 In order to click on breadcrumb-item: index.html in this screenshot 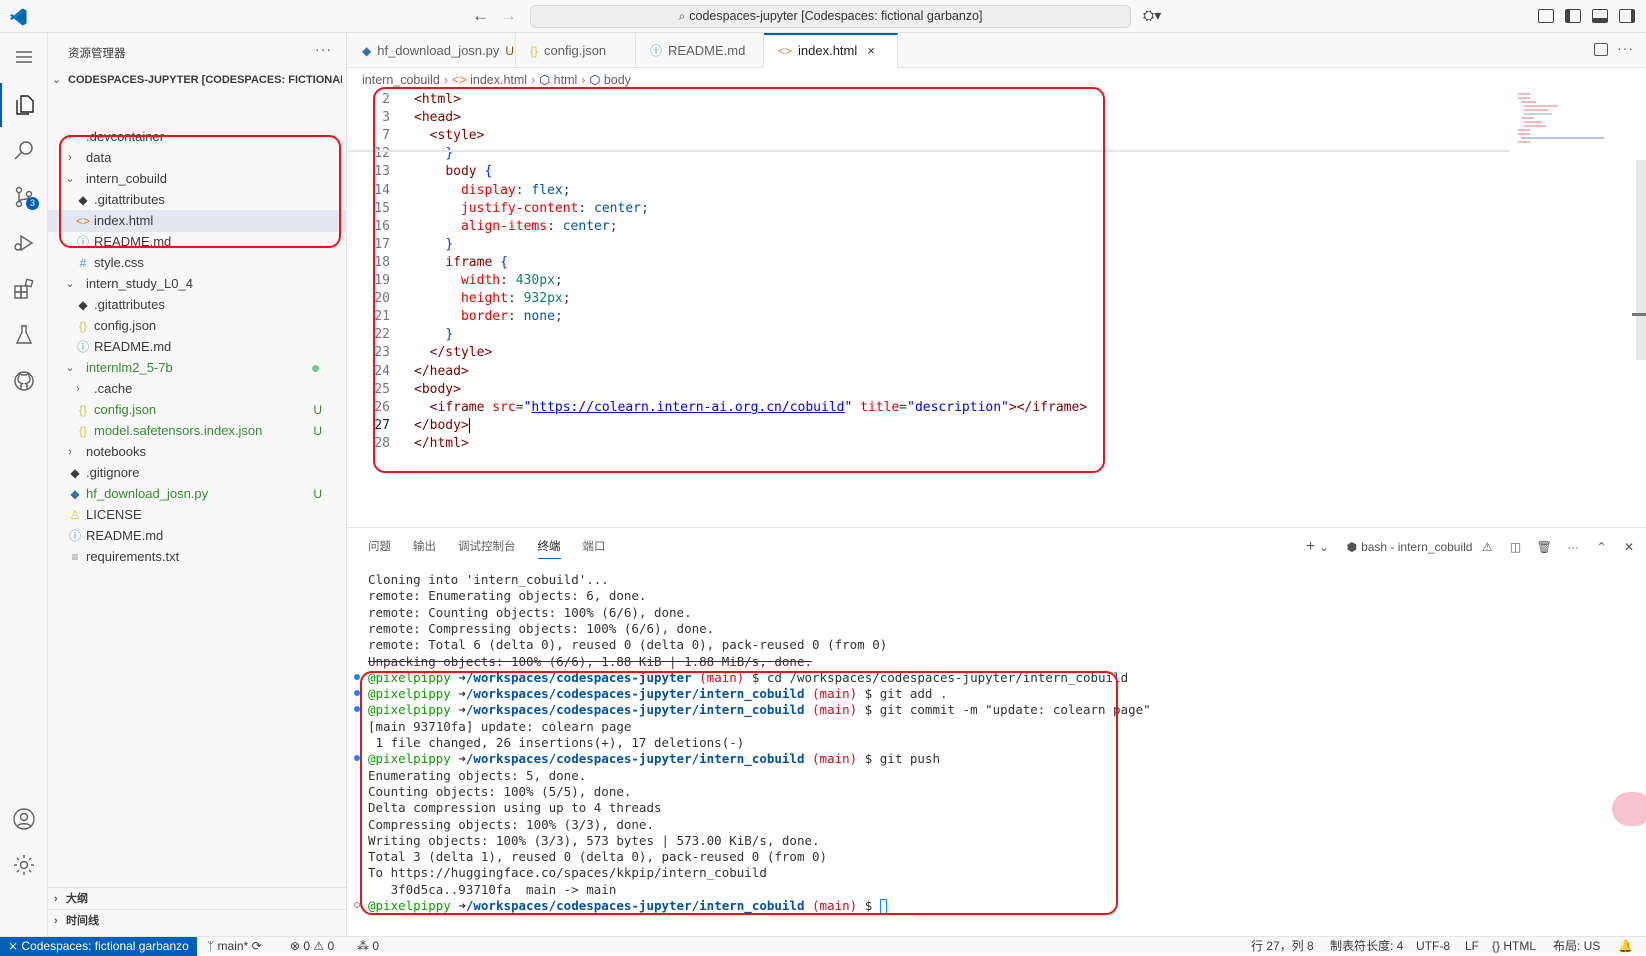, I will do `click(498, 80)`.